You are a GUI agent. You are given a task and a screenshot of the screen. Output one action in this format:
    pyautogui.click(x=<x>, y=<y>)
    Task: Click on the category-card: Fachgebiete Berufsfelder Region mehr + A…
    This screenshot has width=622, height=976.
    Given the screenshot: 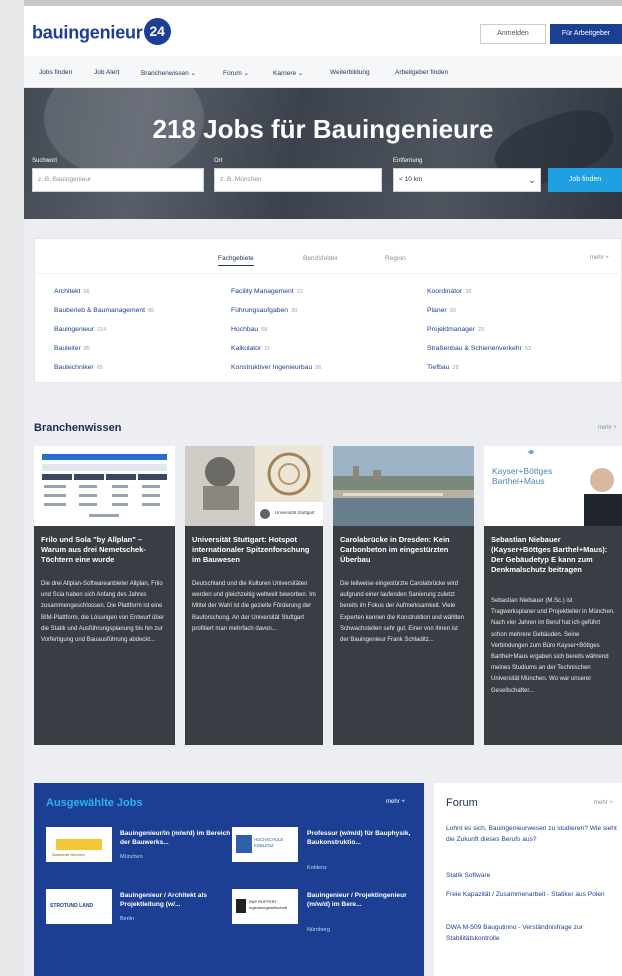 What is the action you would take?
    pyautogui.click(x=328, y=310)
    